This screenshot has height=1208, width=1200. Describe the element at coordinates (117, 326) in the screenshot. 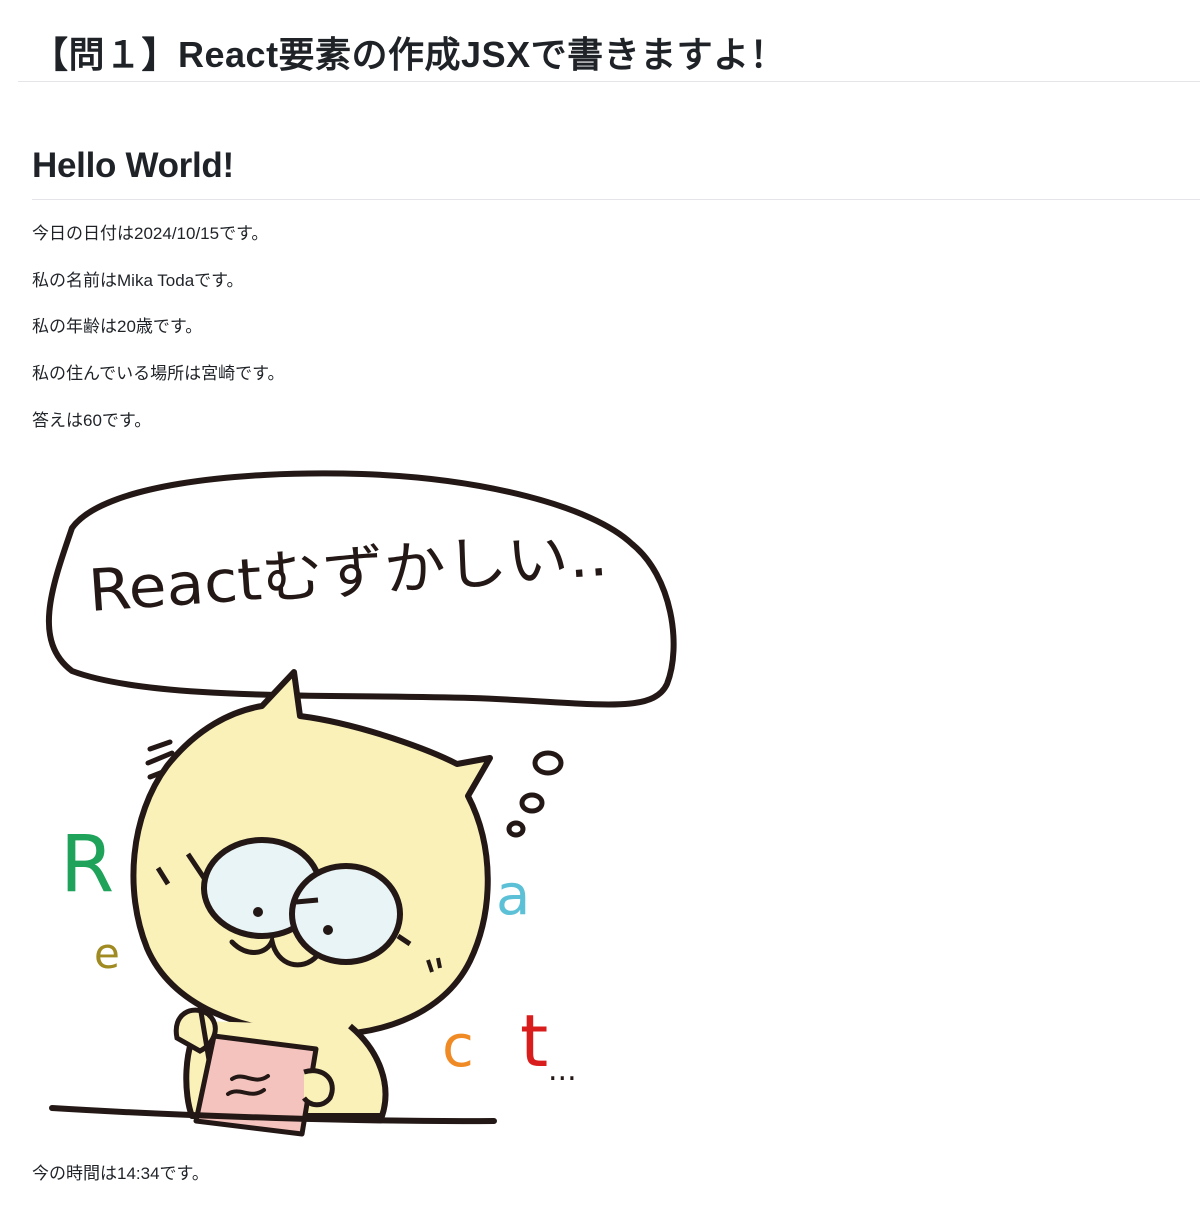

I see `age-text: 私の年齢は20歳です。` at that location.